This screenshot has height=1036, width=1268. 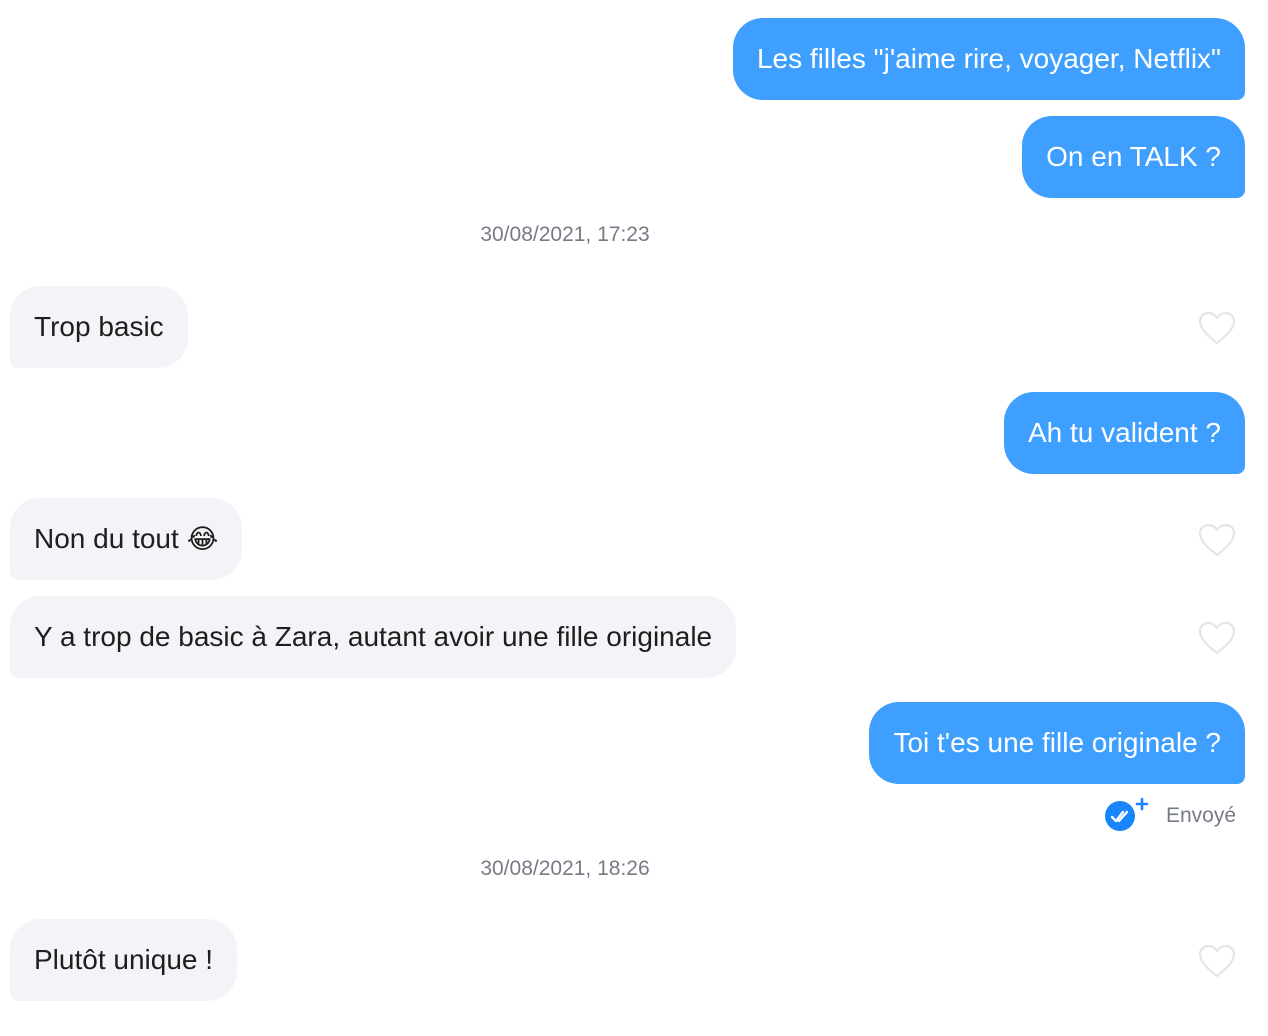 I want to click on double-check-plus-icon, so click(x=1126, y=814).